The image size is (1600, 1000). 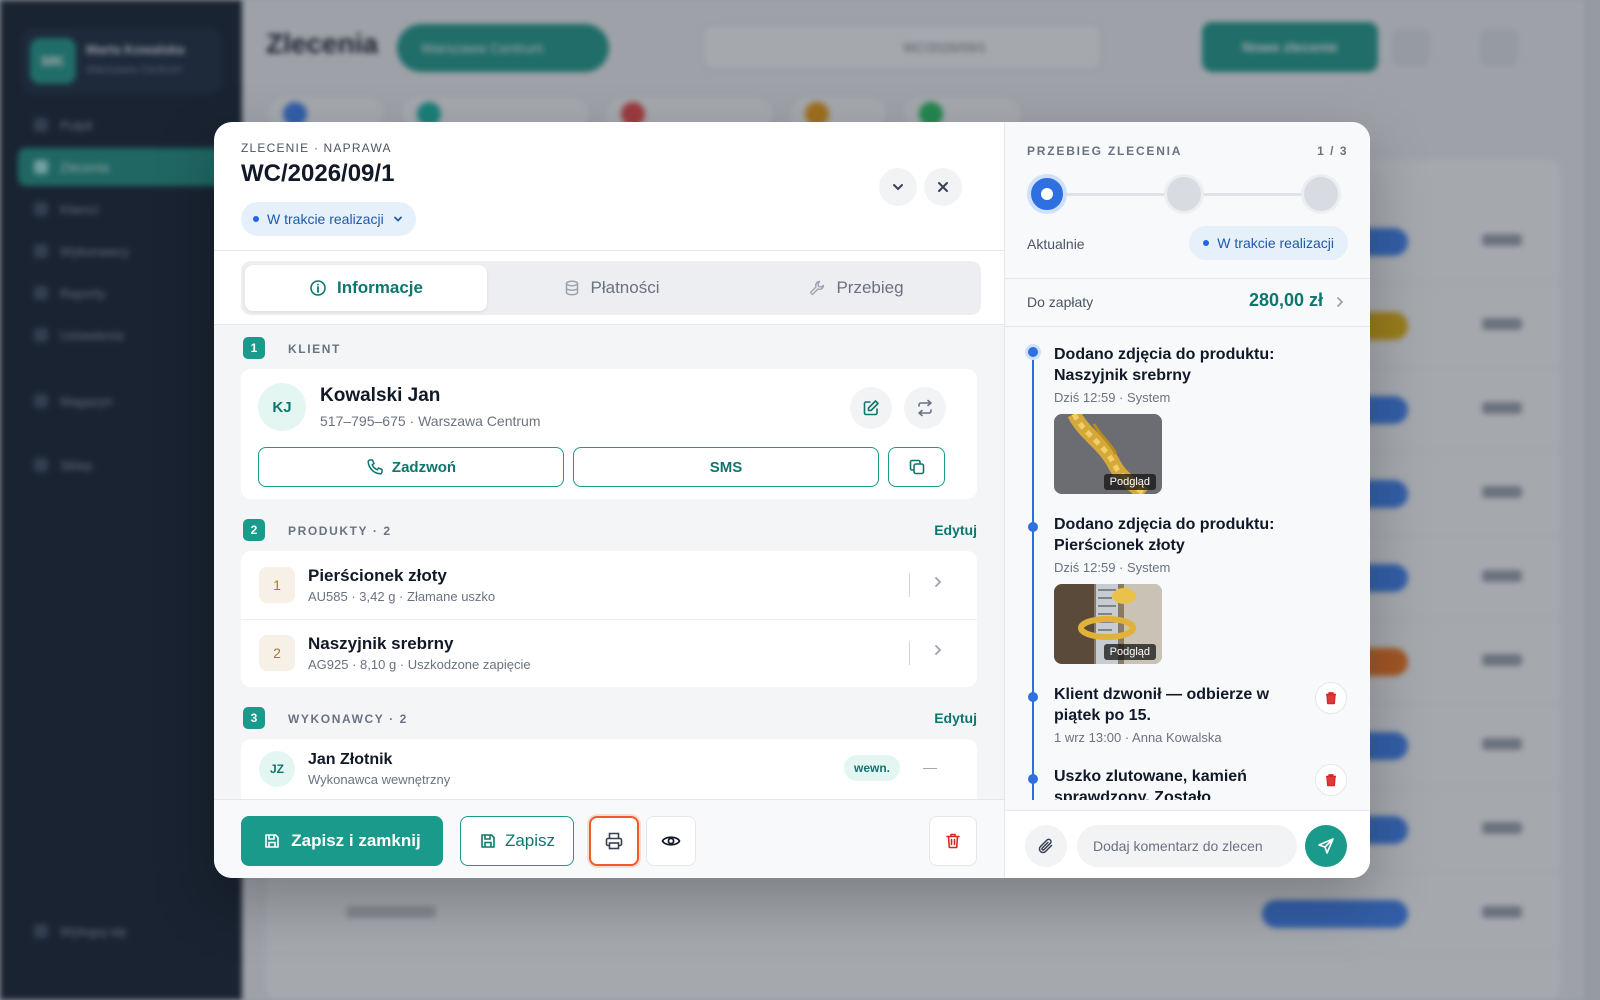 What do you see at coordinates (430, 421) in the screenshot?
I see `client-contact: 517–795–675 · Warszawa Centrum` at bounding box center [430, 421].